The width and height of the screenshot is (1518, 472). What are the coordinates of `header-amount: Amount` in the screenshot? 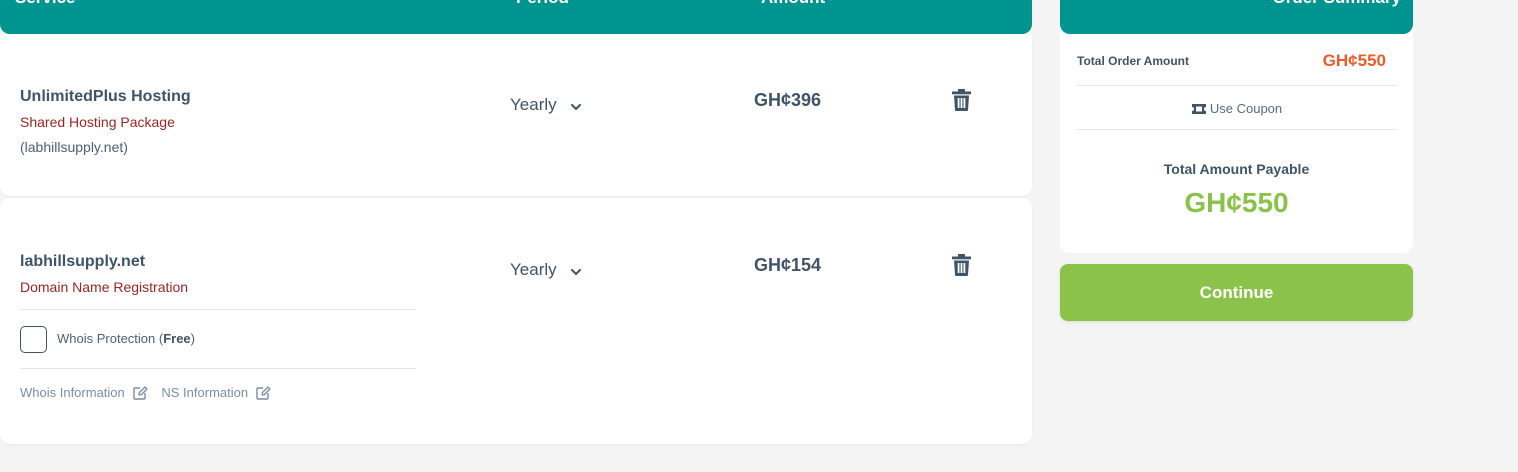 It's located at (793, 4).